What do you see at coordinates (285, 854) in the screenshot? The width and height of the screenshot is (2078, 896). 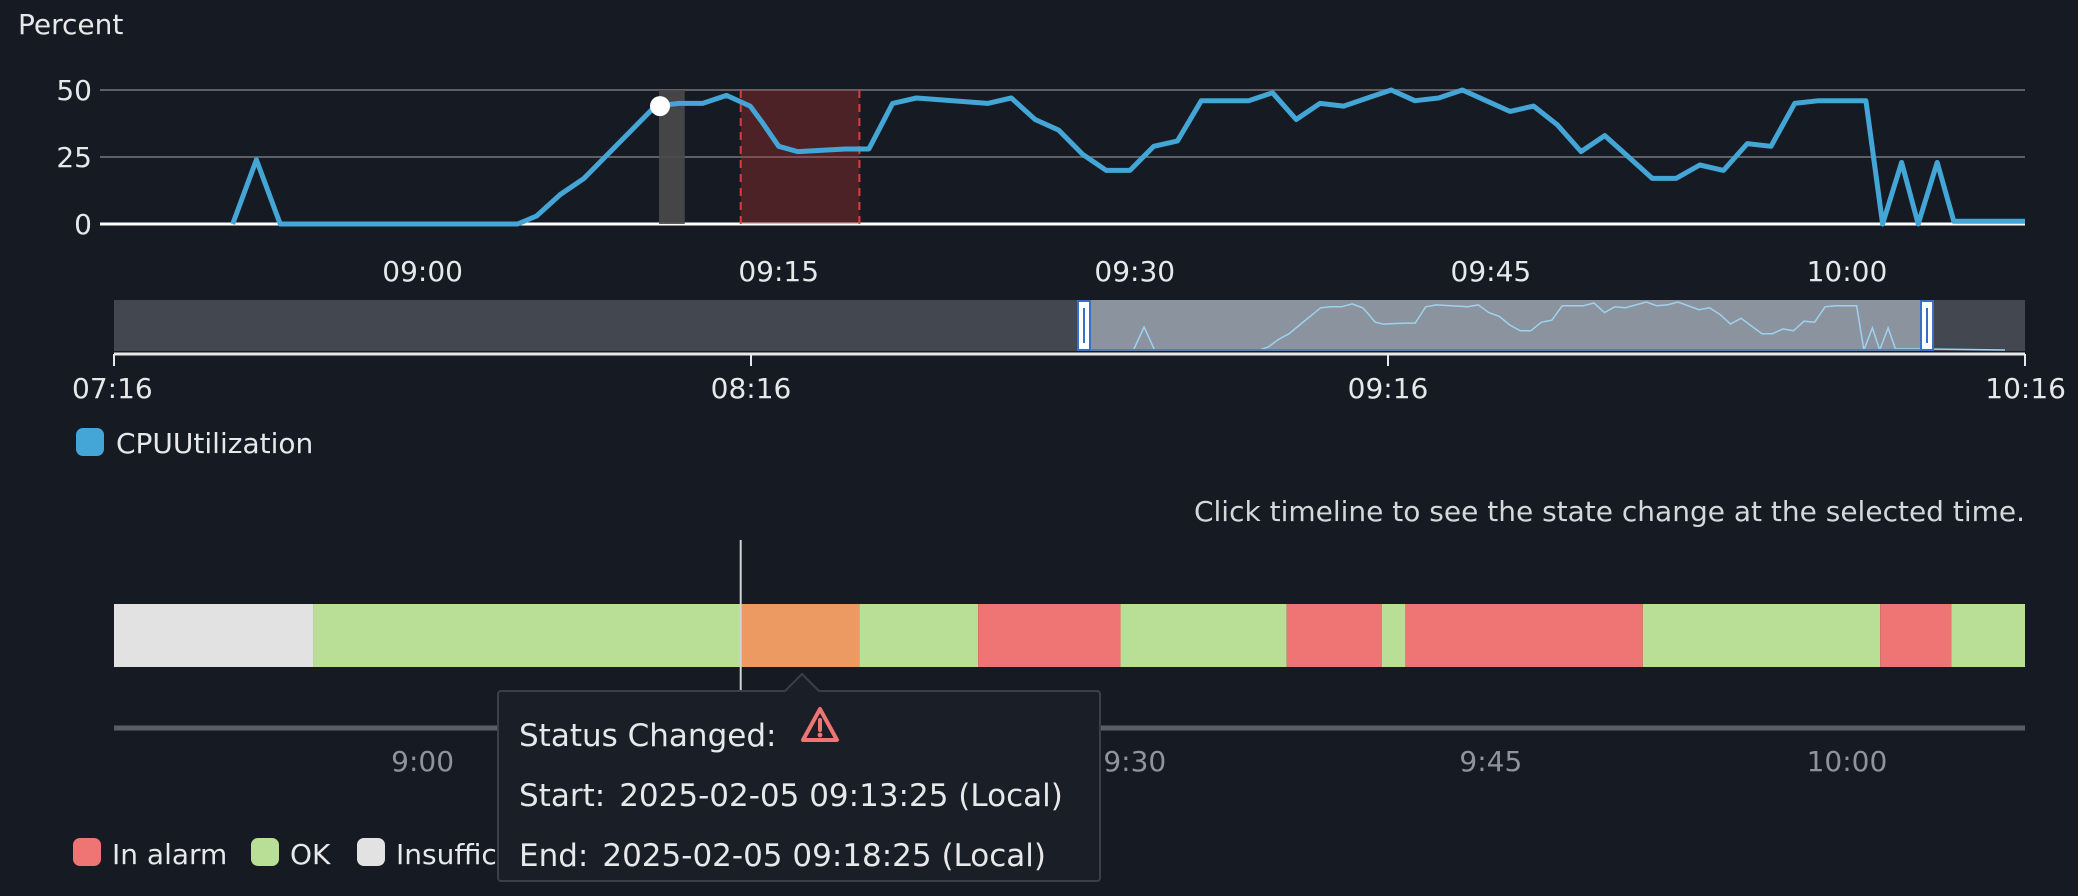 I see `state-legend: In alarm OK Insuffic` at bounding box center [285, 854].